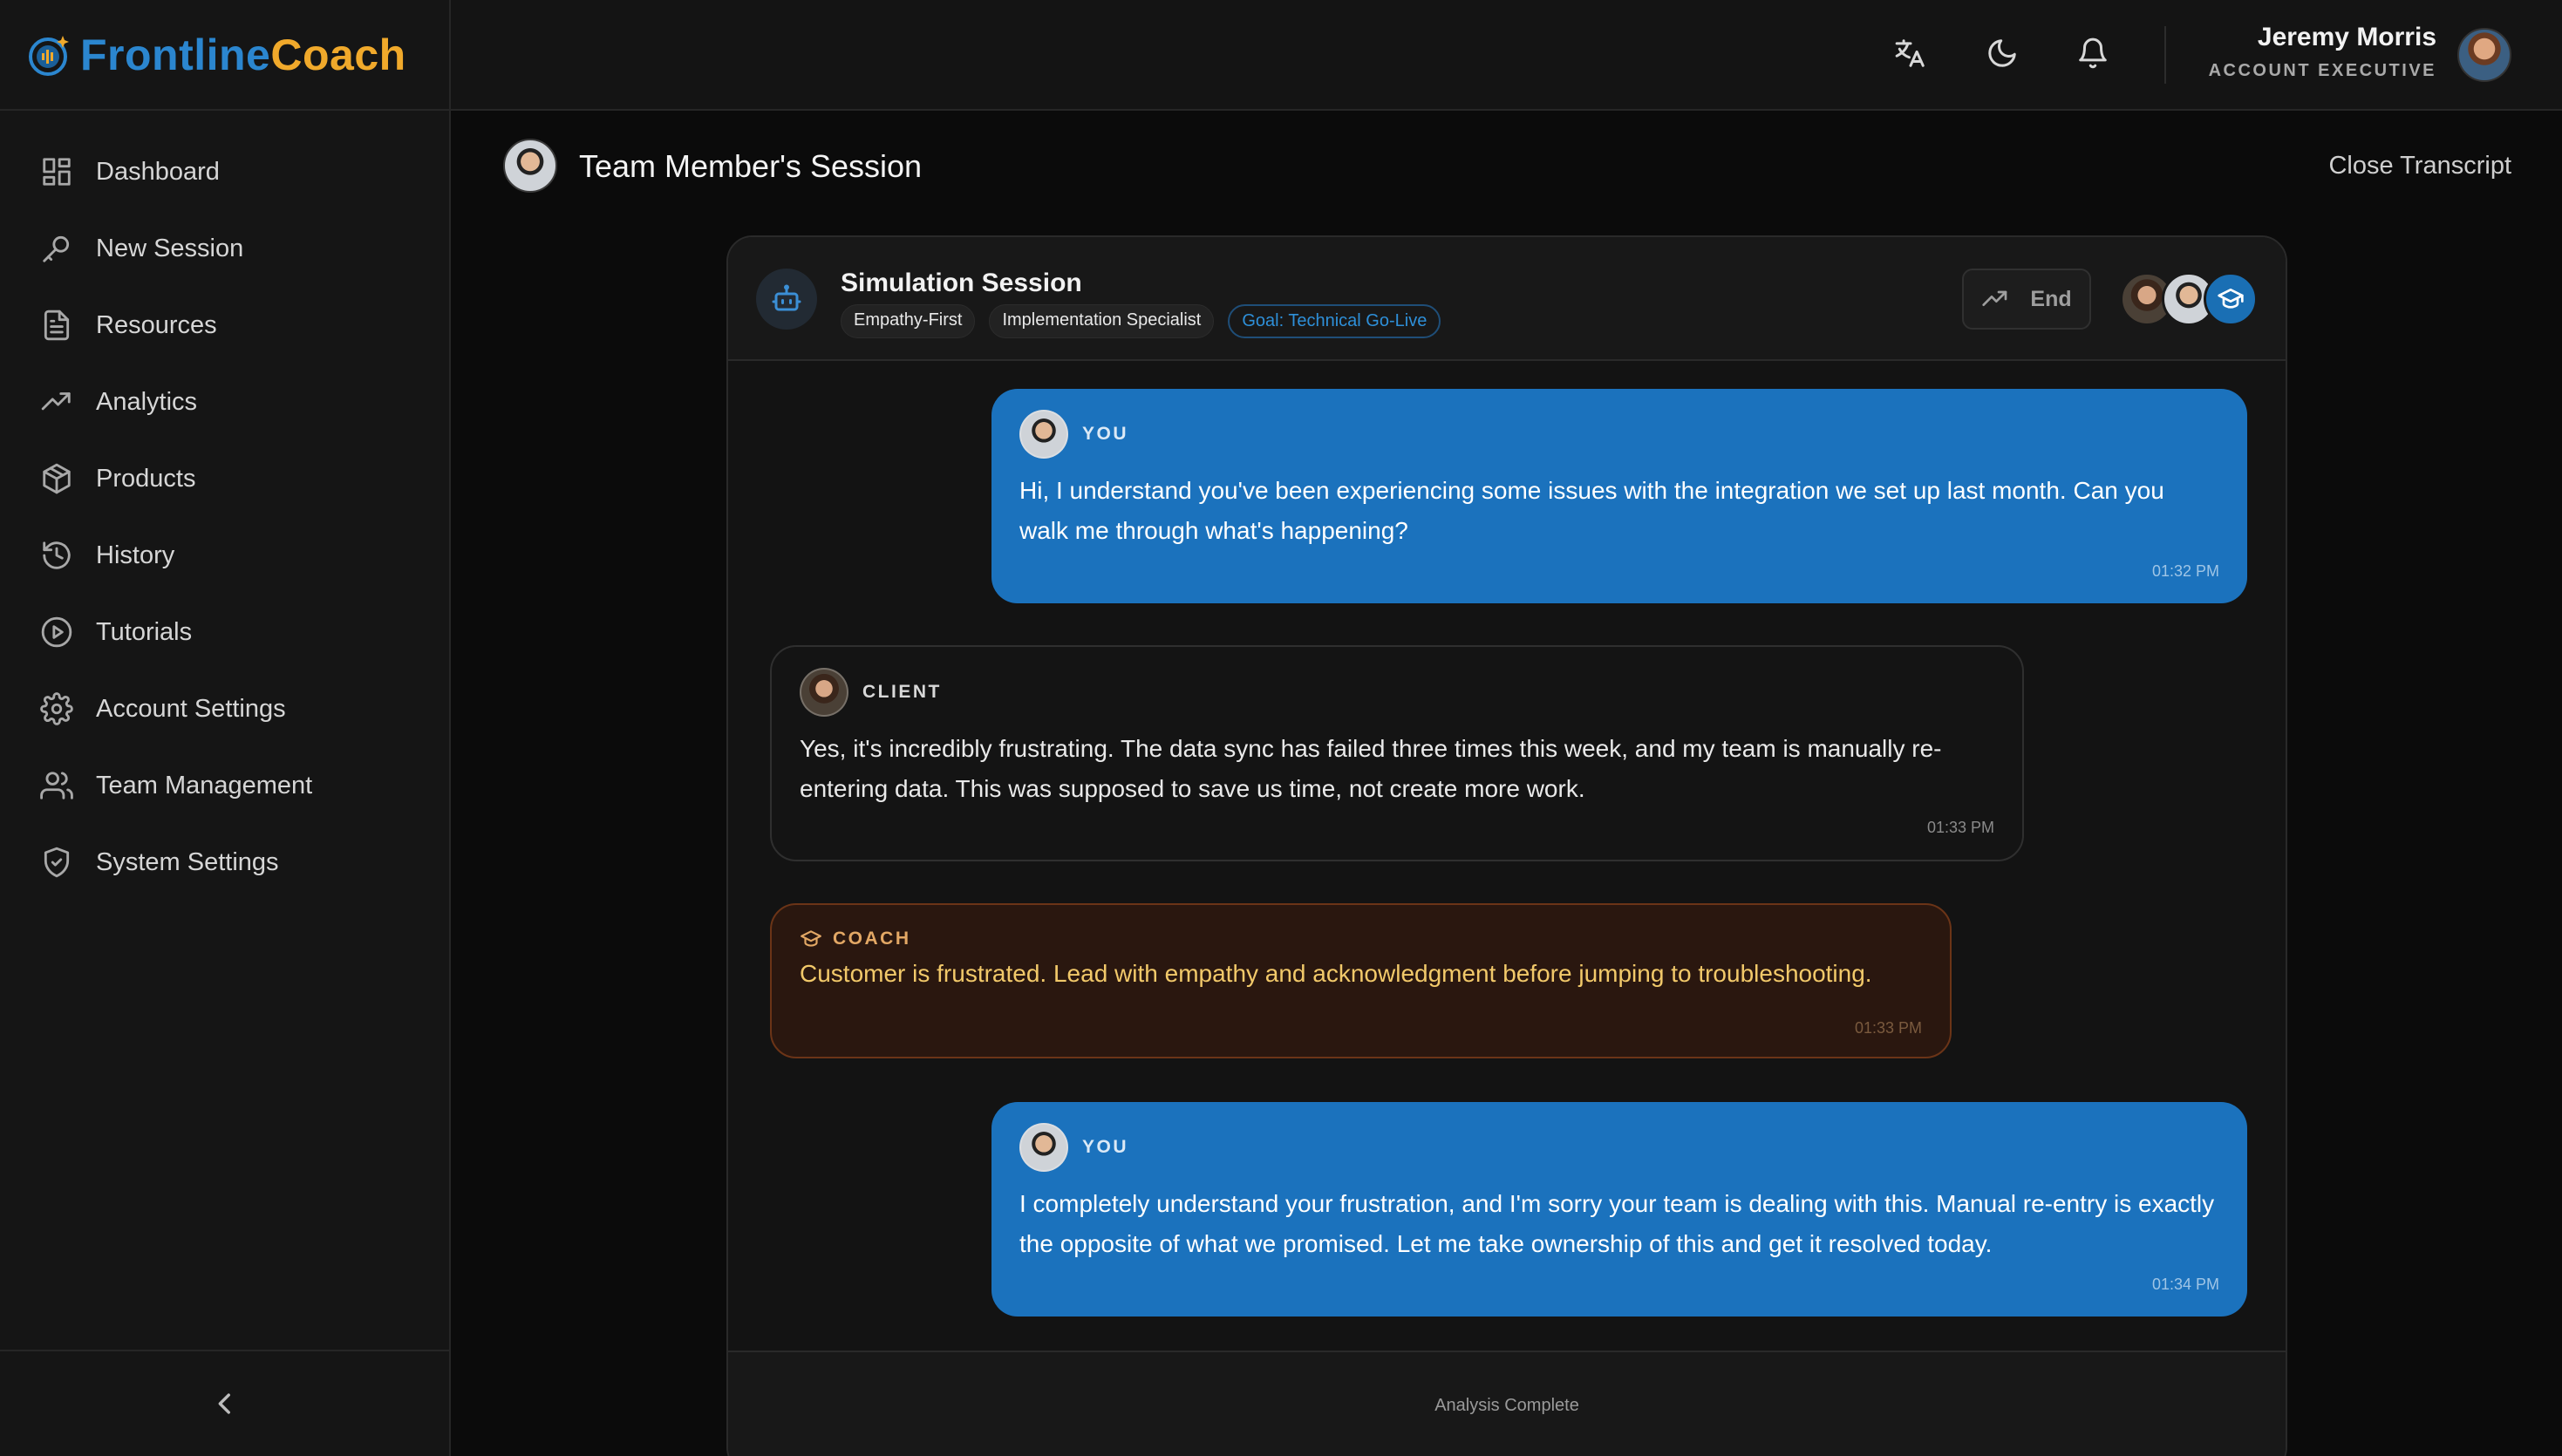  What do you see at coordinates (191, 708) in the screenshot?
I see `sidebar-item-label: Account Settings` at bounding box center [191, 708].